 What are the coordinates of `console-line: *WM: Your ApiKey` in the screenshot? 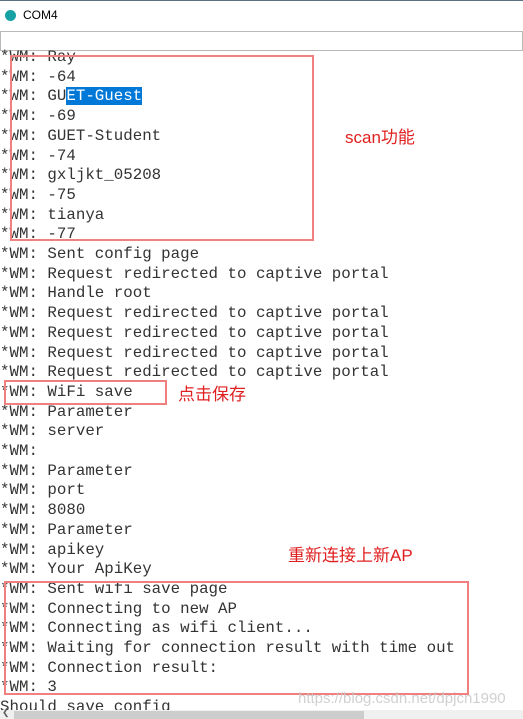 It's located at (76, 569).